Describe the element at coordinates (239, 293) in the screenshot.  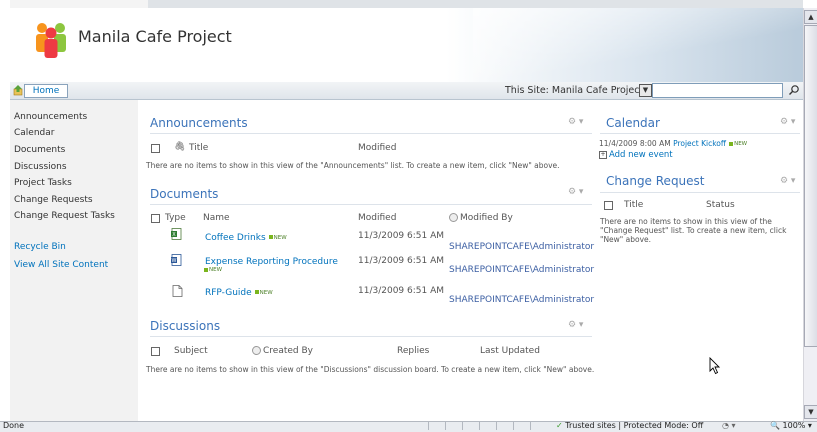
I see `document-link-rfp-guide: RFP-Guide NEW` at that location.